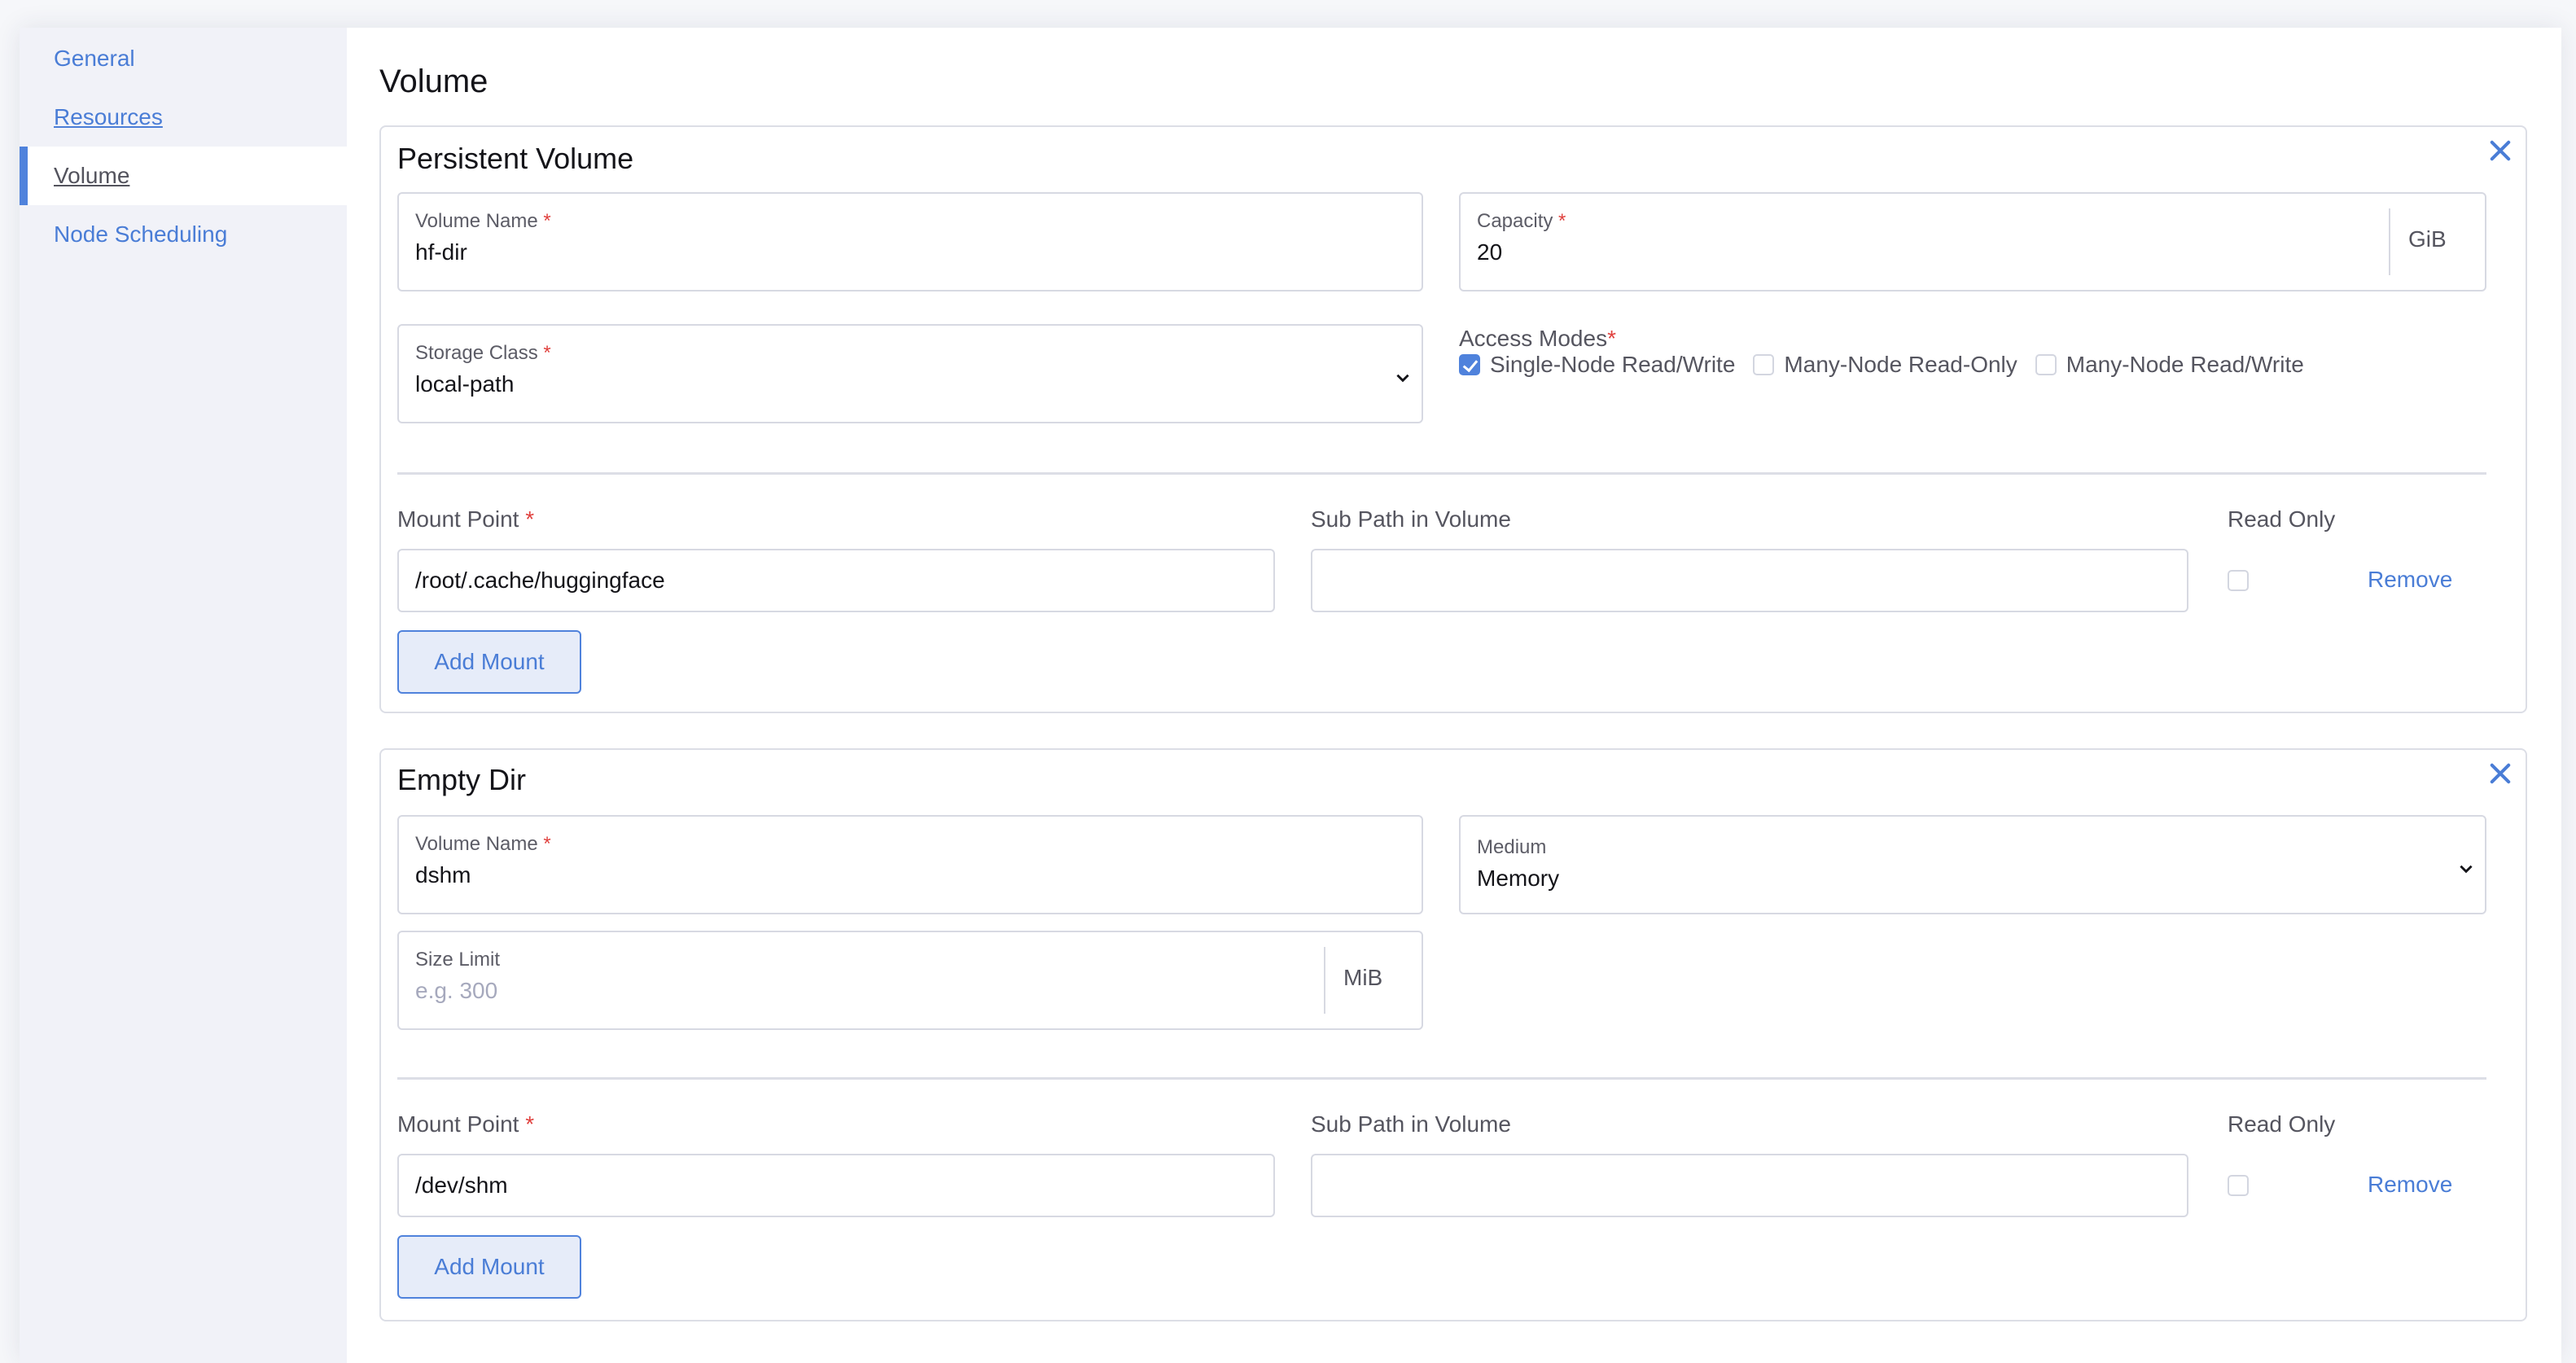 The width and height of the screenshot is (2576, 1363). What do you see at coordinates (465, 384) in the screenshot?
I see `storage-class-value: local-path` at bounding box center [465, 384].